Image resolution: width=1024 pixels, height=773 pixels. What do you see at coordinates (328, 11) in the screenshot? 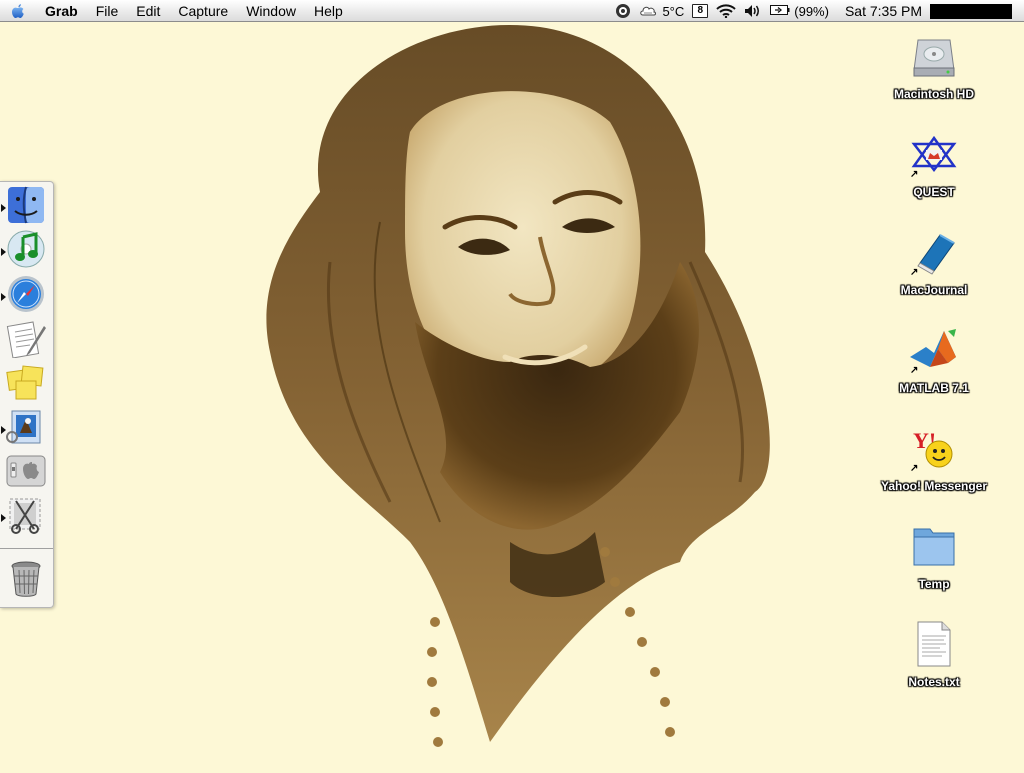
I see `menu-help: Help` at bounding box center [328, 11].